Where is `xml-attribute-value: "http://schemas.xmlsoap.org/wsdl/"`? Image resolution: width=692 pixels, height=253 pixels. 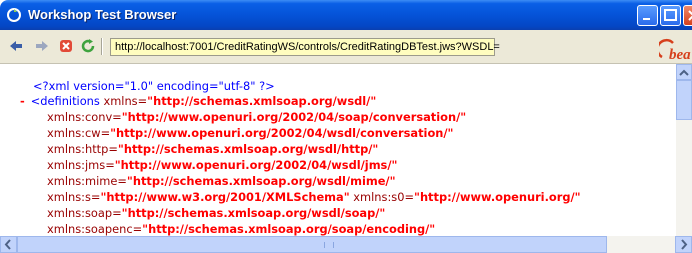 xml-attribute-value: "http://schemas.xmlsoap.org/wsdl/" is located at coordinates (262, 101).